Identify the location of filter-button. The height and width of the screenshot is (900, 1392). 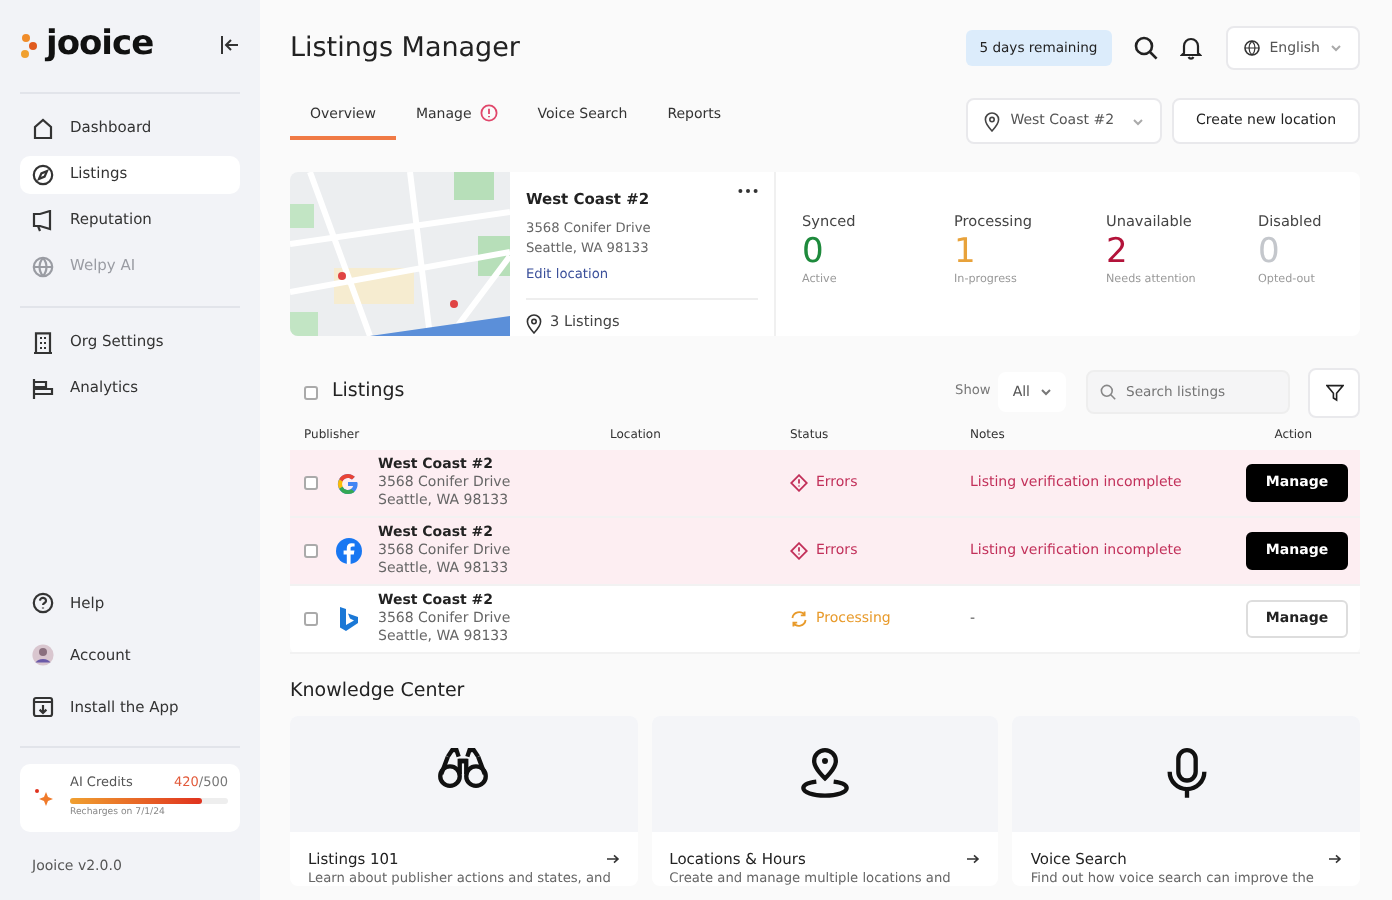
(1334, 392).